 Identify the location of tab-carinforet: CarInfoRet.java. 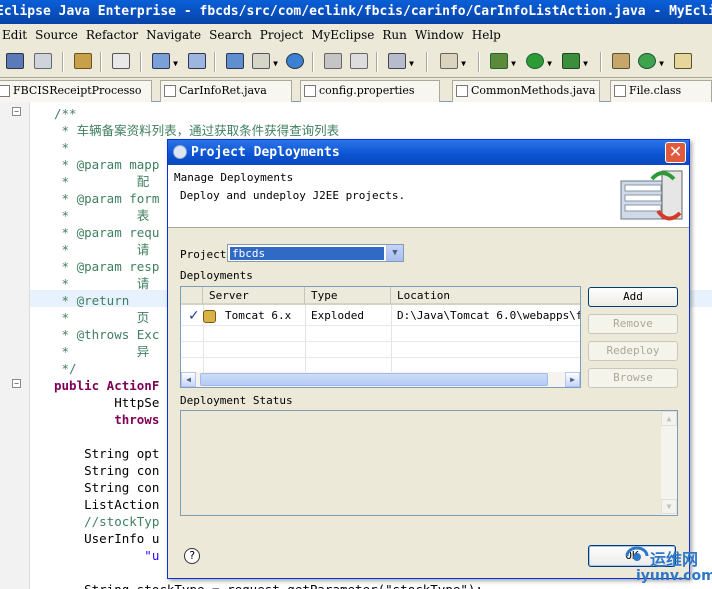
(226, 91).